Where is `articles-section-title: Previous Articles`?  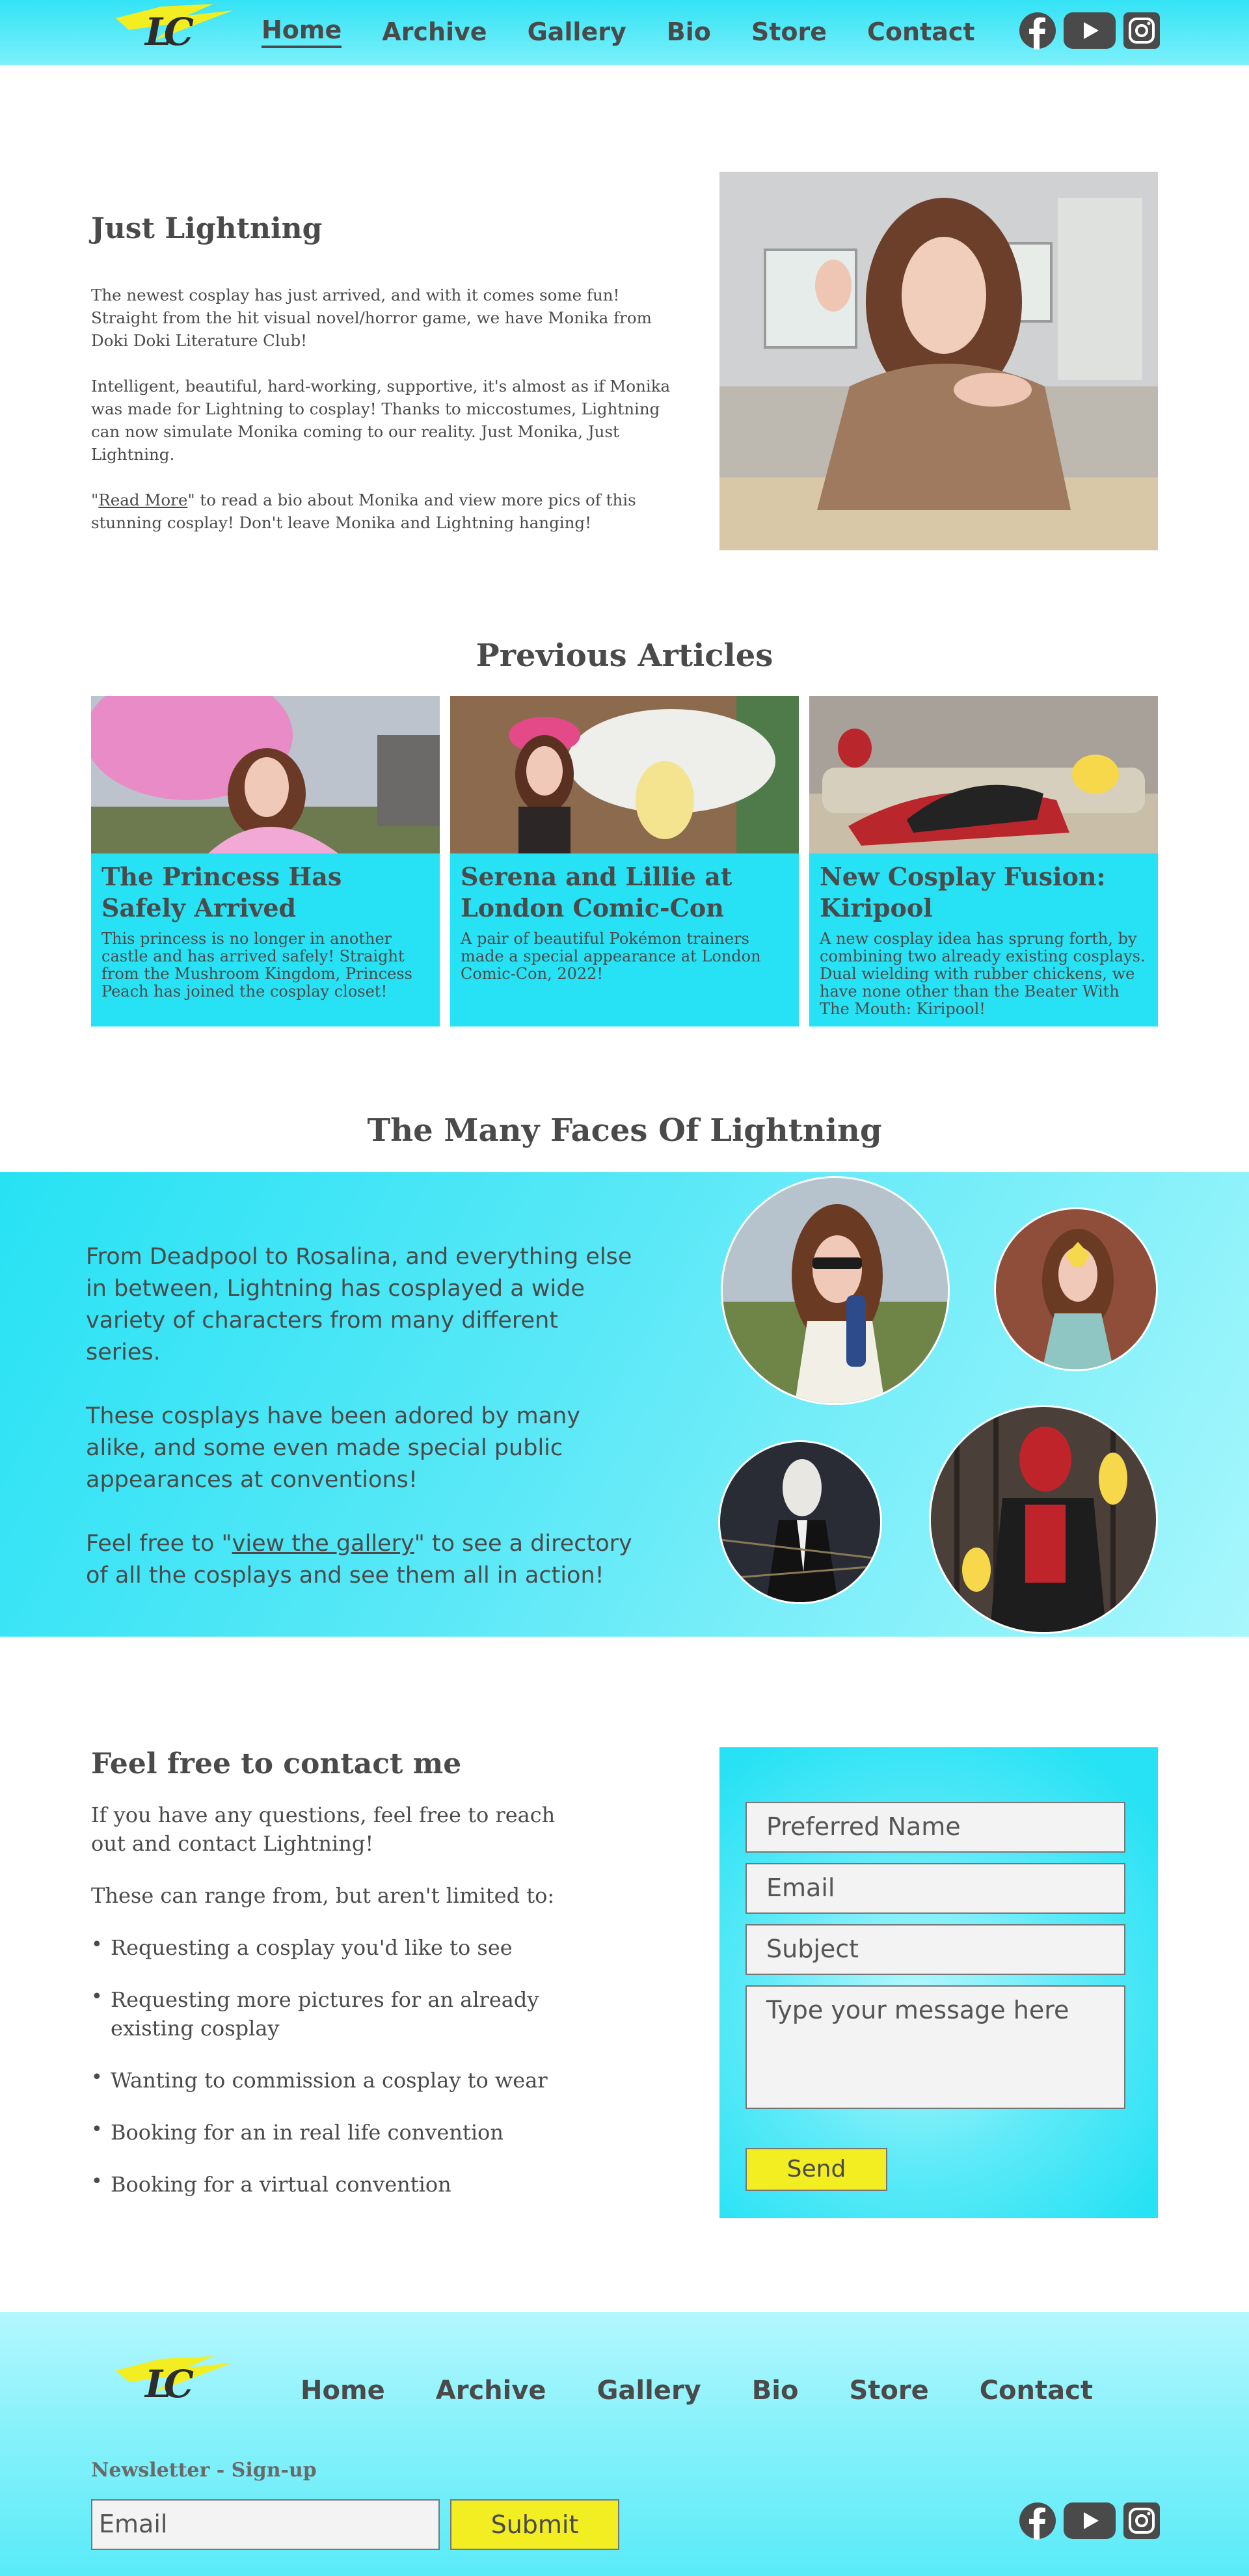 articles-section-title: Previous Articles is located at coordinates (624, 655).